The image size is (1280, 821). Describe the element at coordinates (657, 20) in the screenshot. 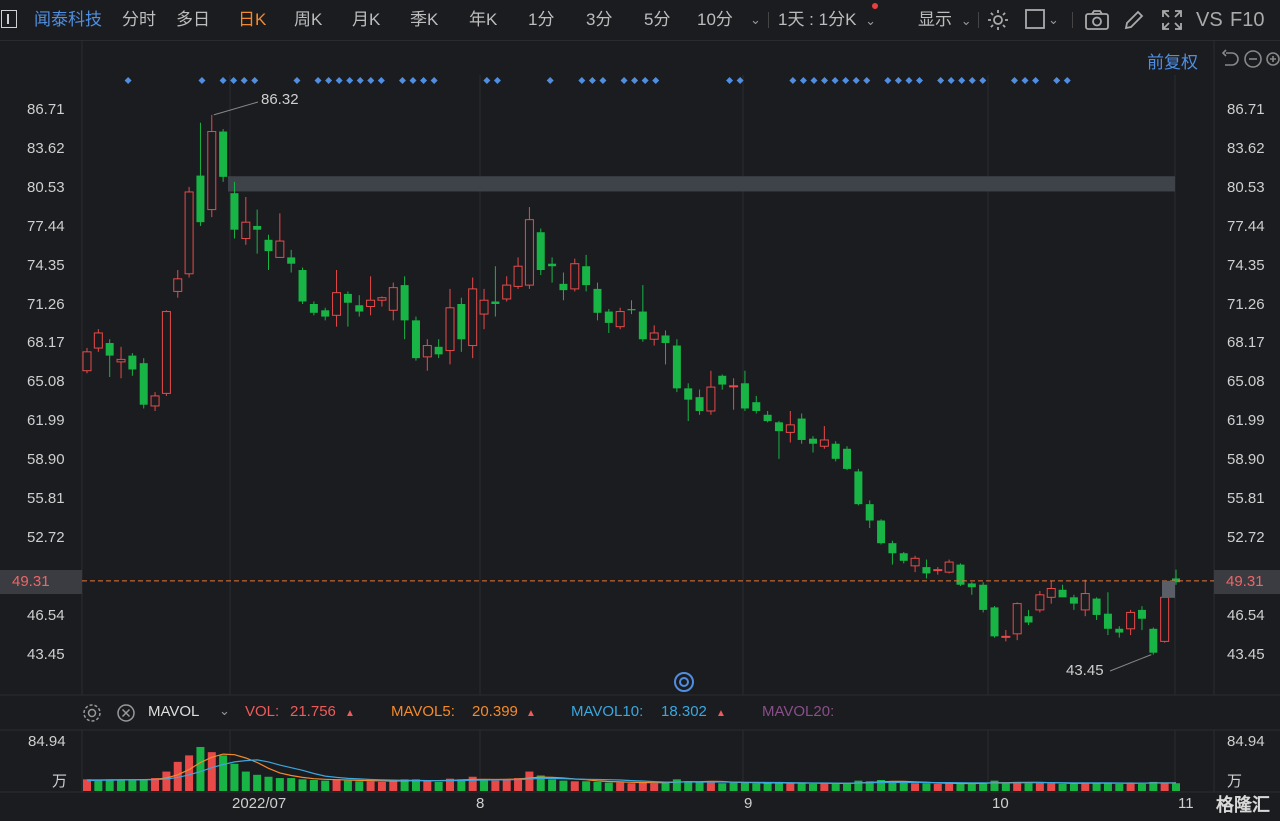

I see `tab-9: 5分` at that location.